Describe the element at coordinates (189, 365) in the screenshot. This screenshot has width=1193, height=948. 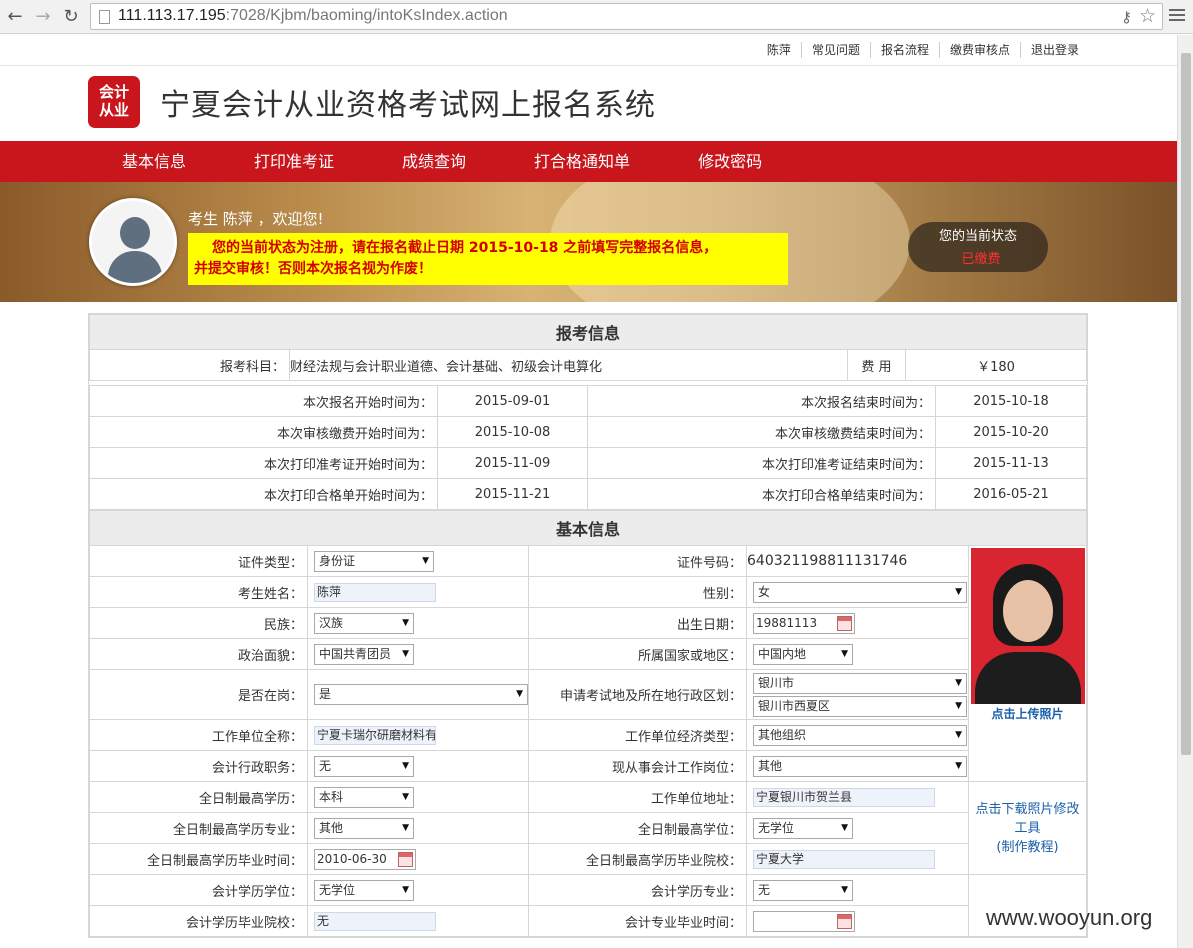
I see `subject-label: 报考科目：` at that location.